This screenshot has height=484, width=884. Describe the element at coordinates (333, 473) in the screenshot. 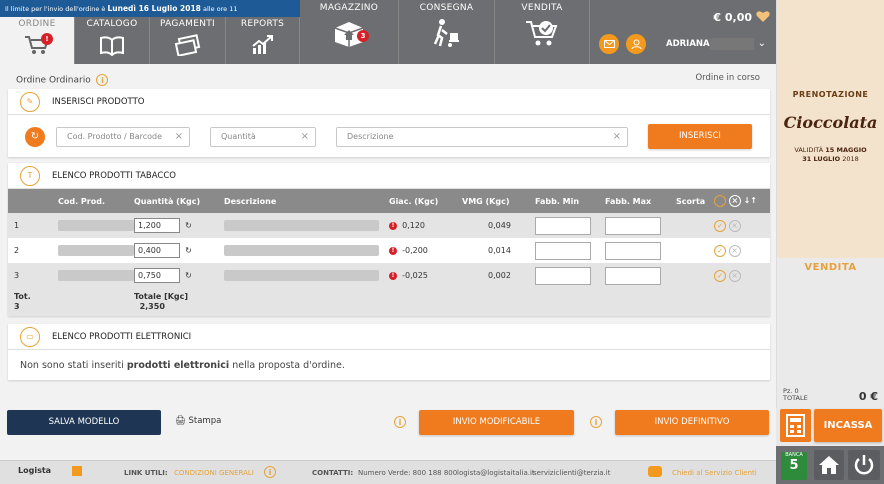

I see `contacts-label: CONTATTI:` at that location.